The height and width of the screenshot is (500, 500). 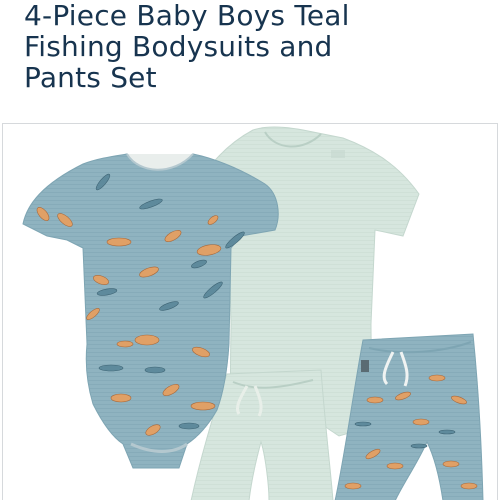 What do you see at coordinates (178, 46) in the screenshot?
I see `product-title-line-2: Fishing Bodysuits and` at bounding box center [178, 46].